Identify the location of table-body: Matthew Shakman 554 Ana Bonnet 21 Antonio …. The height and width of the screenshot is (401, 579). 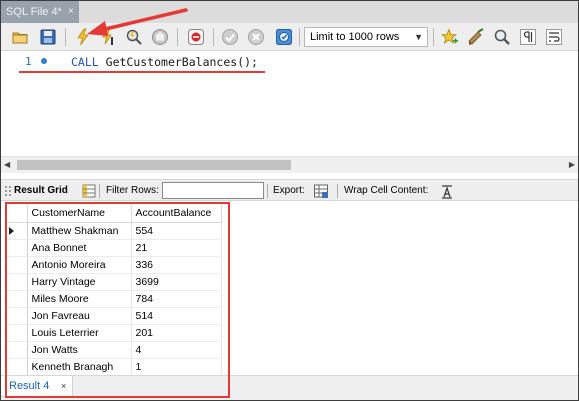
(114, 299).